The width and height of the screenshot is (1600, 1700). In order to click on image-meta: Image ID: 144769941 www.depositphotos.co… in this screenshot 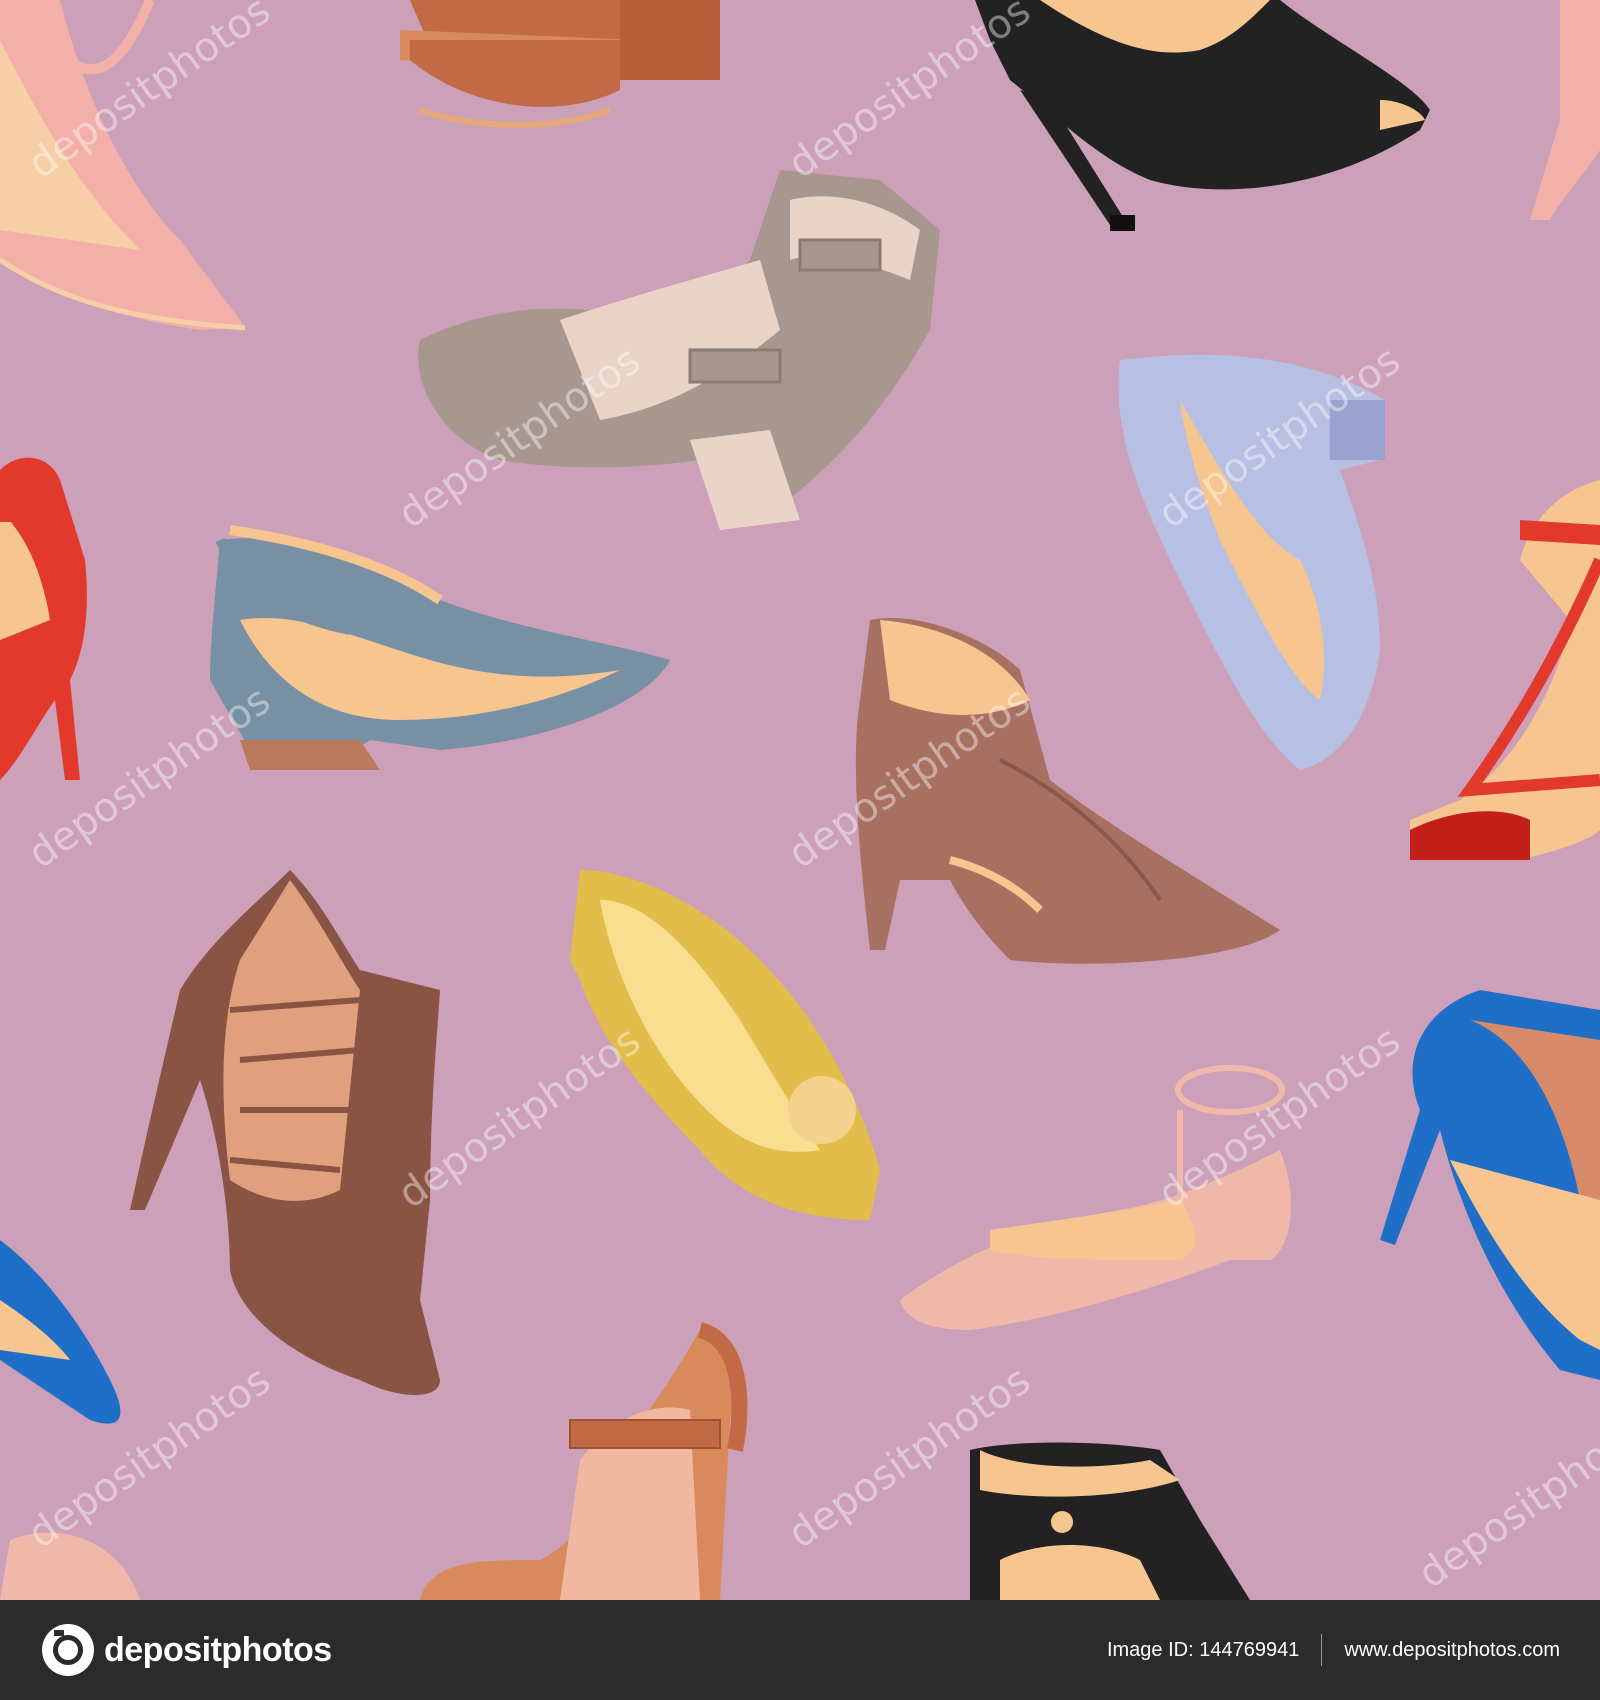, I will do `click(1333, 1650)`.